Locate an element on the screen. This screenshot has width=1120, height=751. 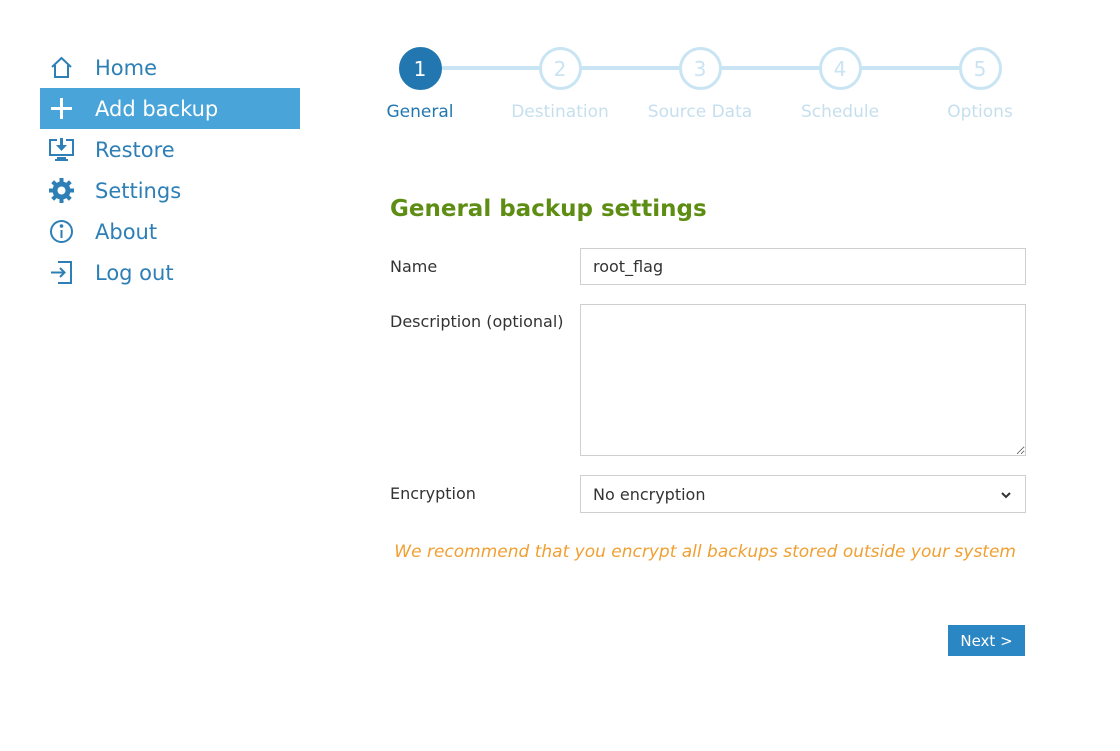
form-title: General backup settings is located at coordinates (548, 209).